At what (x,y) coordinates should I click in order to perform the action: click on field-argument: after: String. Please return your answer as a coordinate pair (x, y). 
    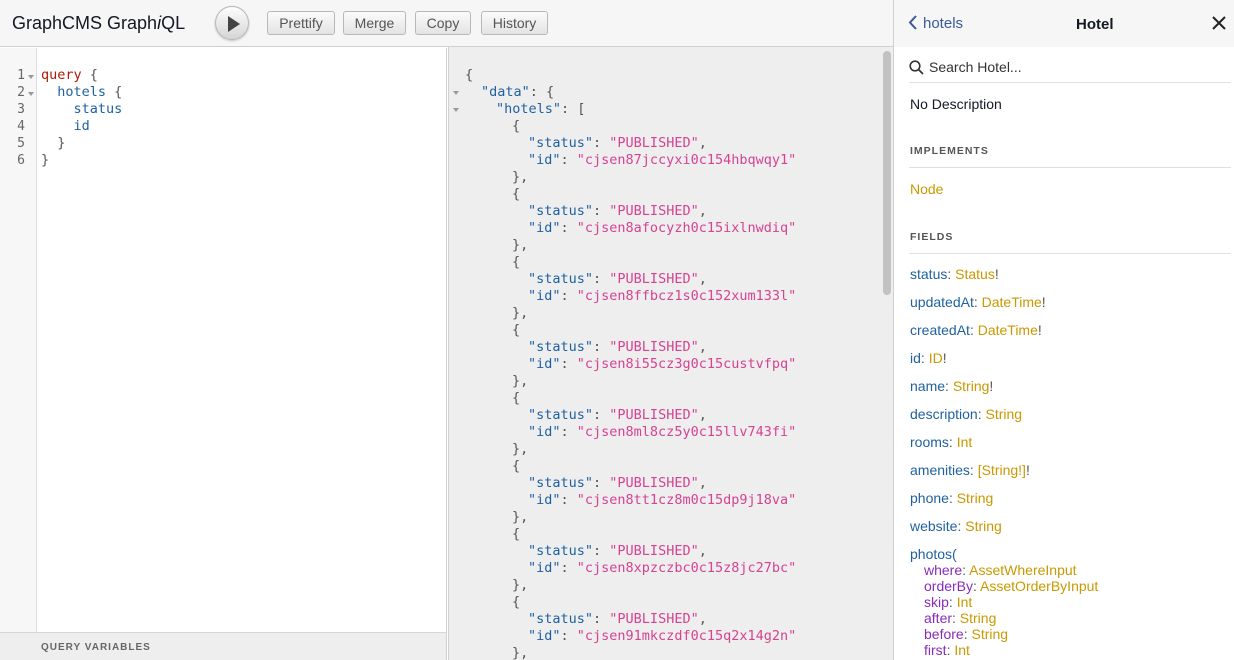
    Looking at the image, I should click on (960, 618).